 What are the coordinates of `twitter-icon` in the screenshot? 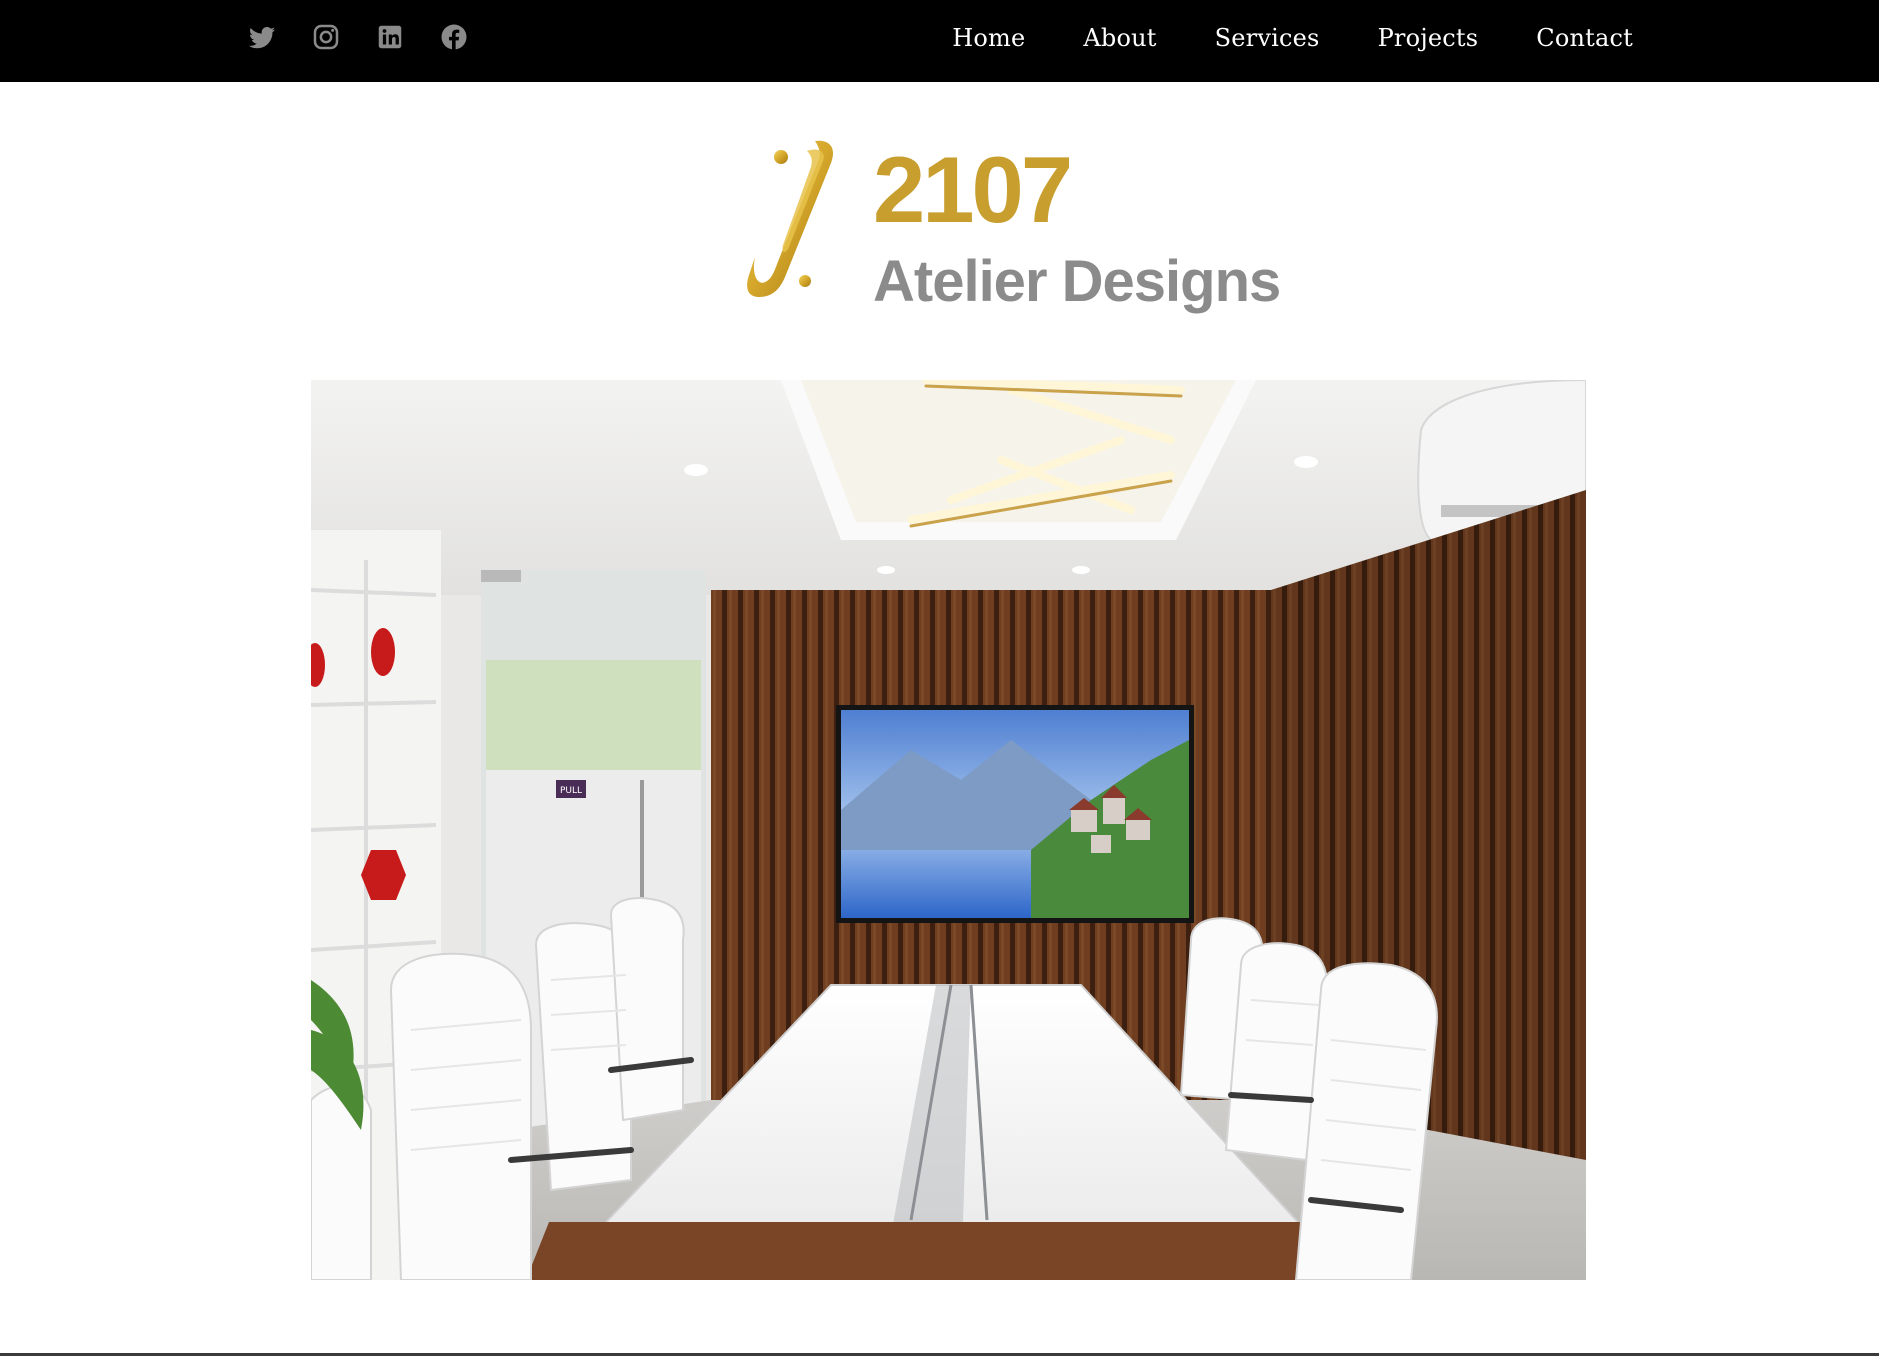 It's located at (262, 37).